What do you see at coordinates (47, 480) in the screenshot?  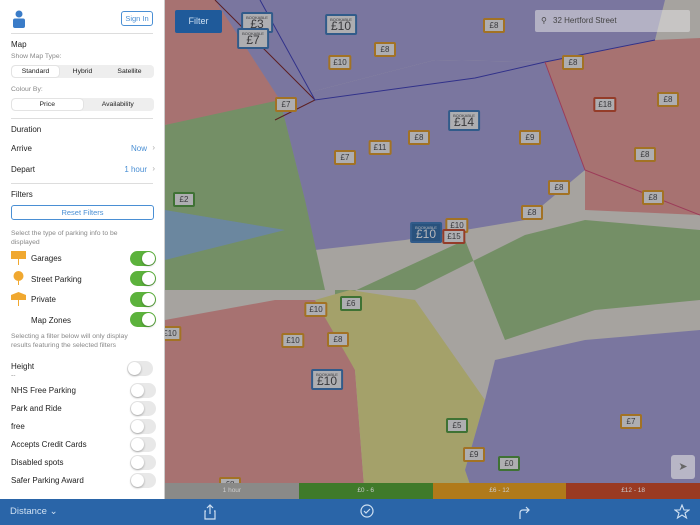 I see `filter-label: Safer Parking Award` at bounding box center [47, 480].